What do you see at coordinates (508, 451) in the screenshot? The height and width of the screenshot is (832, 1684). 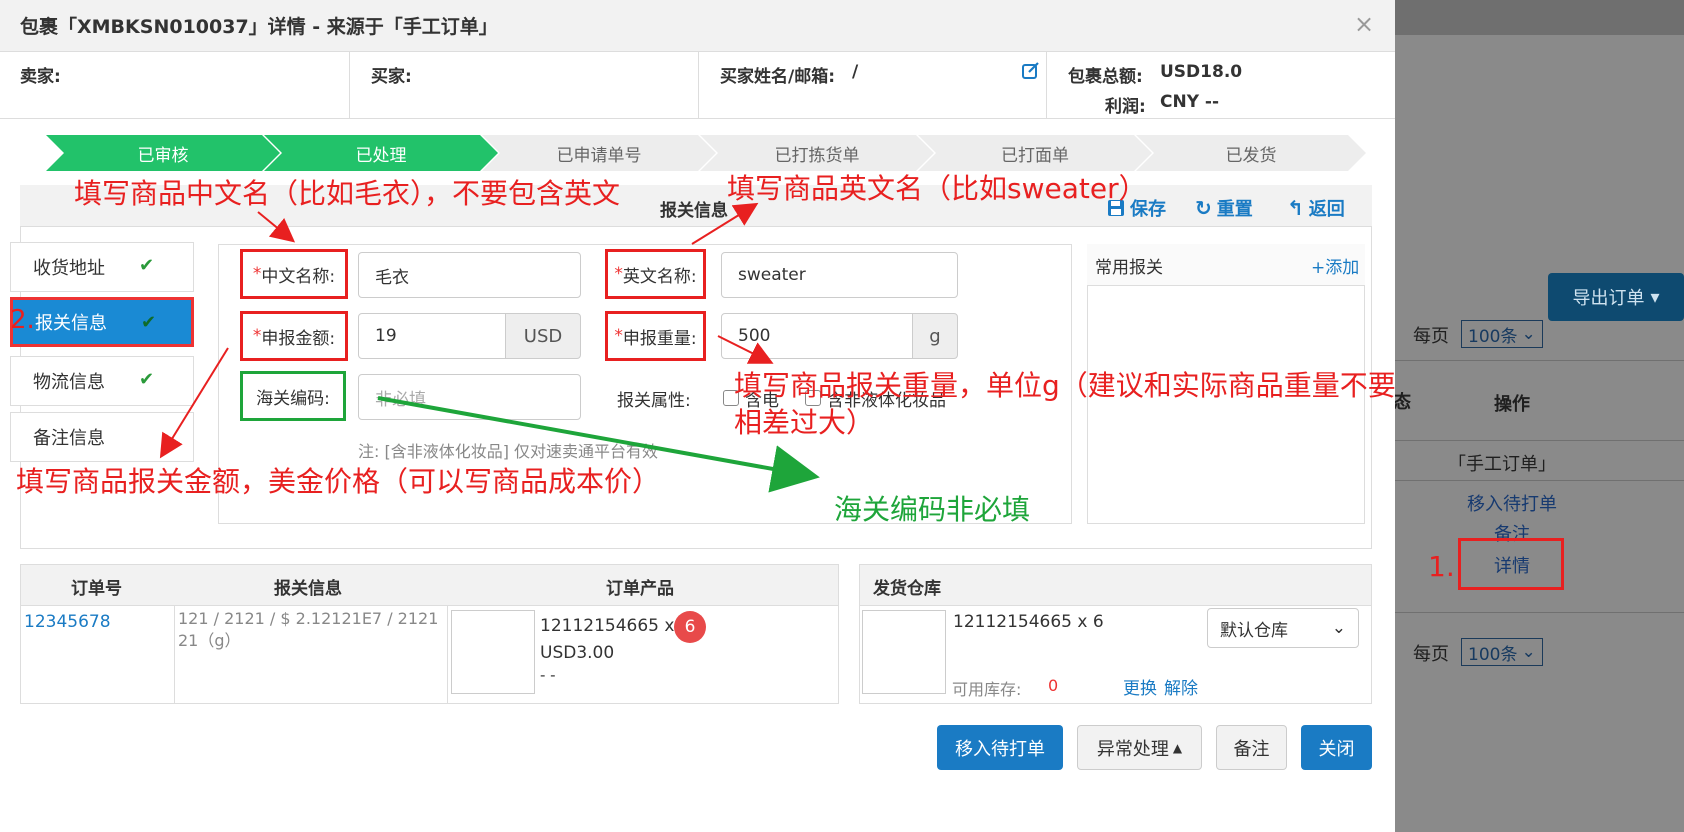 I see `form-note: 注: [含非液体化妆品] 仅对速卖通平台有效` at bounding box center [508, 451].